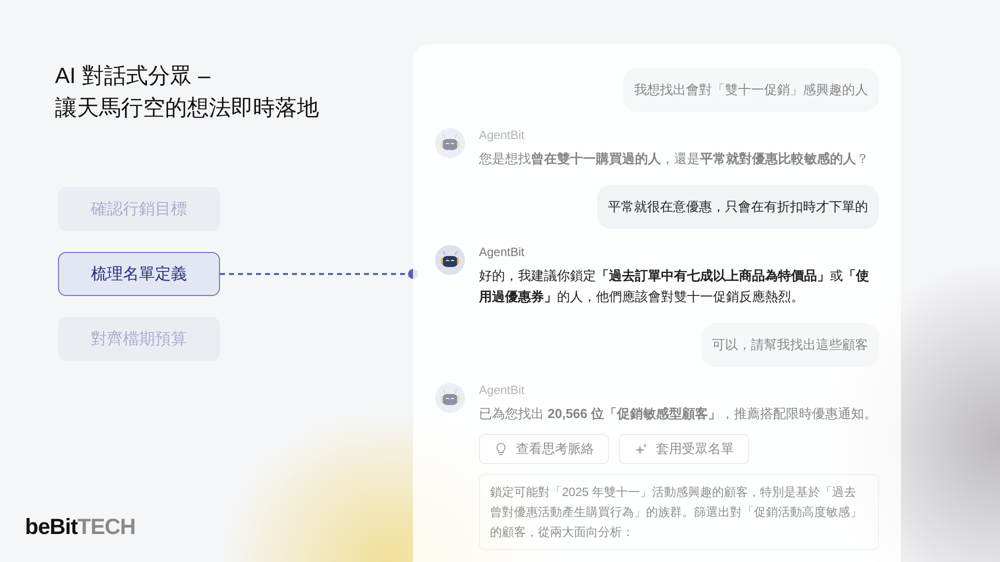 This screenshot has height=562, width=1000. I want to click on reasoning-text: 鎖定可能對「2025 年雙十一」活動感興趣的顧客，特別是基於「過去曾對優惠活動產生購買行為」的族群。篩選出對「促銷活動高度敏感」的顧客，從兩大面向分析：, so click(679, 512).